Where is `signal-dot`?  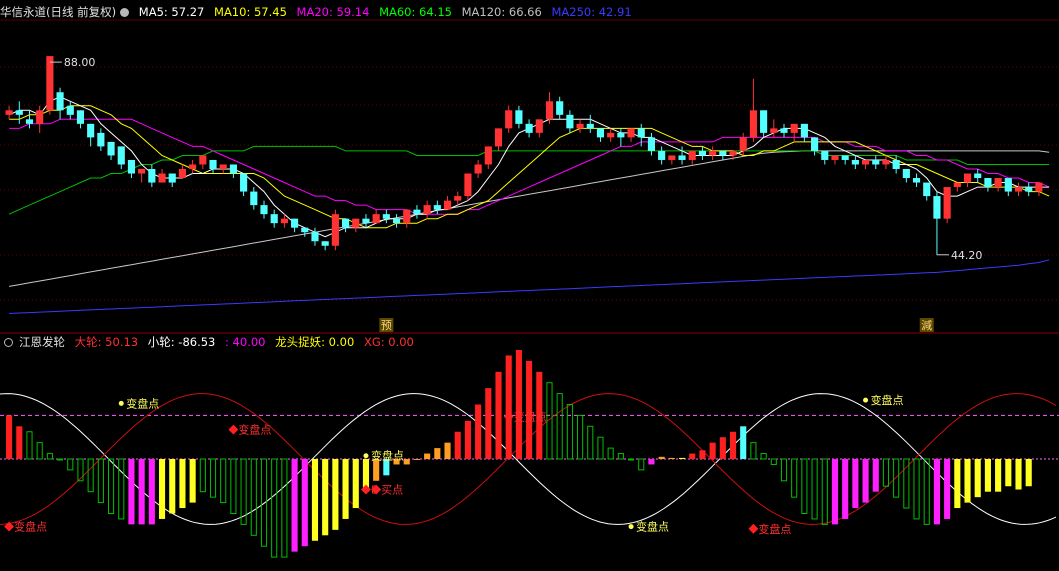 signal-dot is located at coordinates (366, 456).